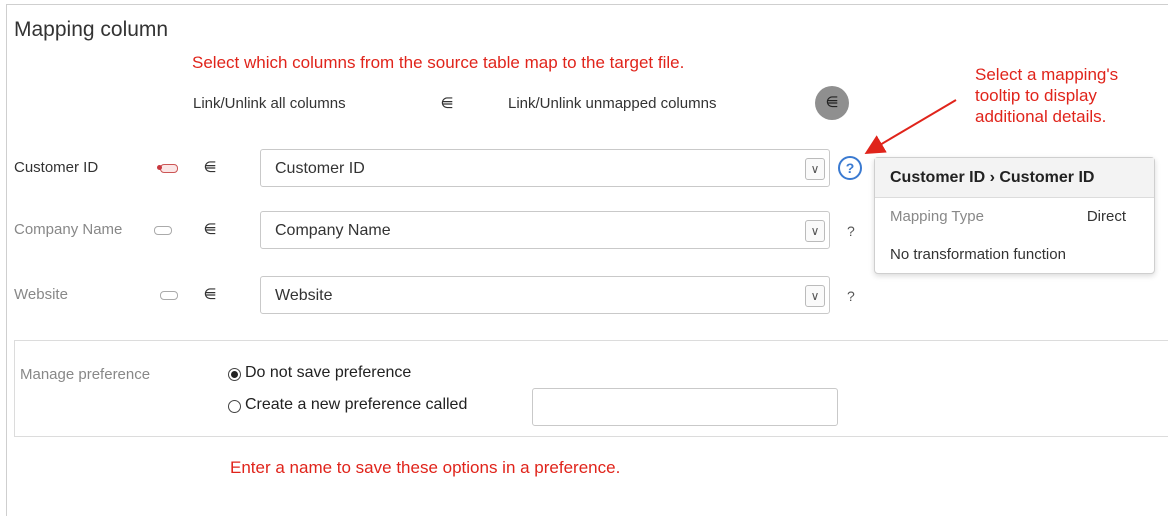  I want to click on source-column-customer-id: Customer ID, so click(56, 167).